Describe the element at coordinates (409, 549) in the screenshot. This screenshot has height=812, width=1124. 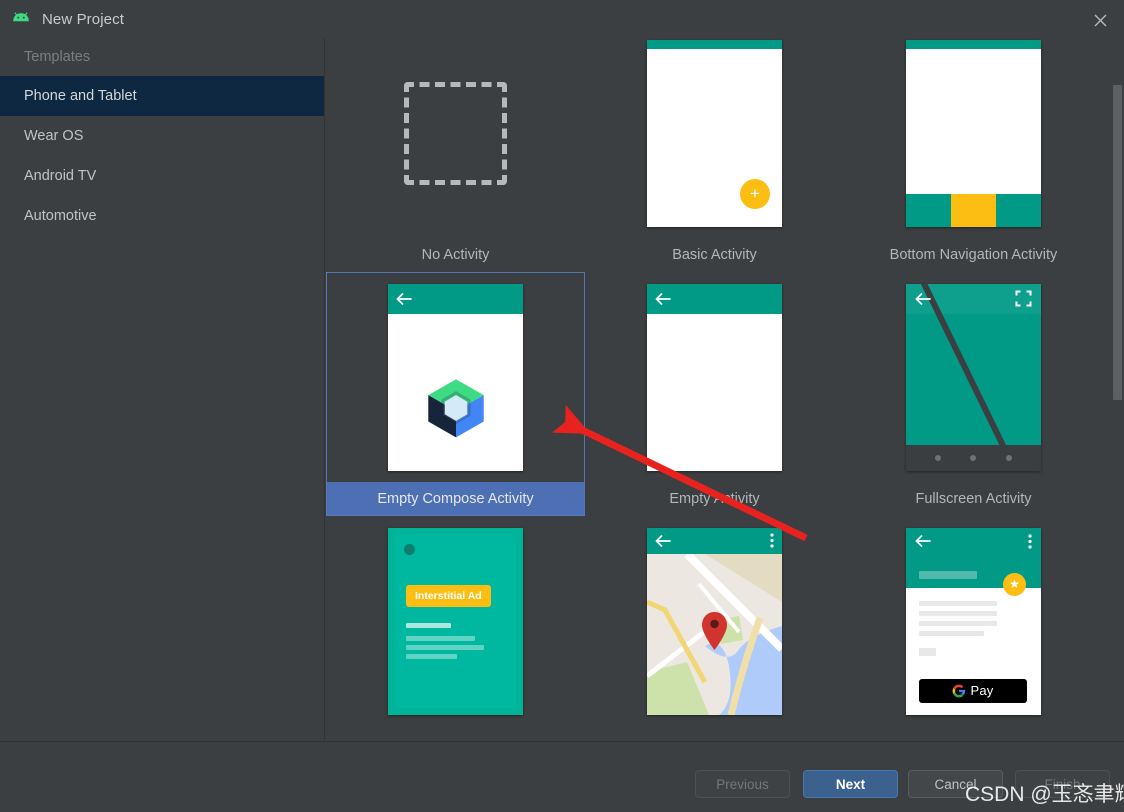
I see `ad-close-dot-icon` at that location.